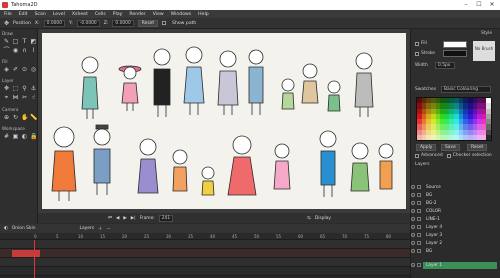 This screenshot has width=500, height=278. I want to click on maximize-button: ☐, so click(479, 5).